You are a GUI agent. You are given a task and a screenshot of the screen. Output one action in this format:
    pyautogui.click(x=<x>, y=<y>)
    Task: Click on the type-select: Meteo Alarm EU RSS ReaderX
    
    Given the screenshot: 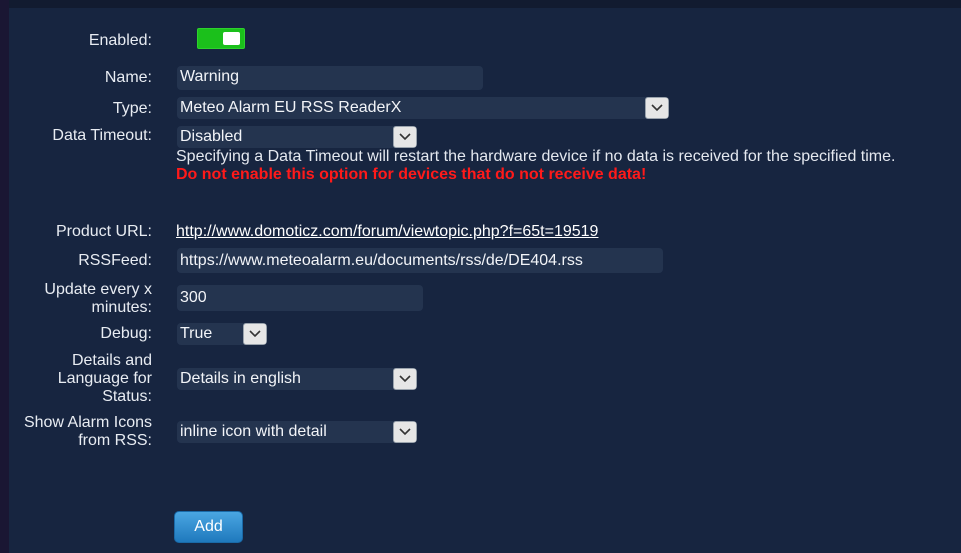 What is the action you would take?
    pyautogui.click(x=423, y=108)
    